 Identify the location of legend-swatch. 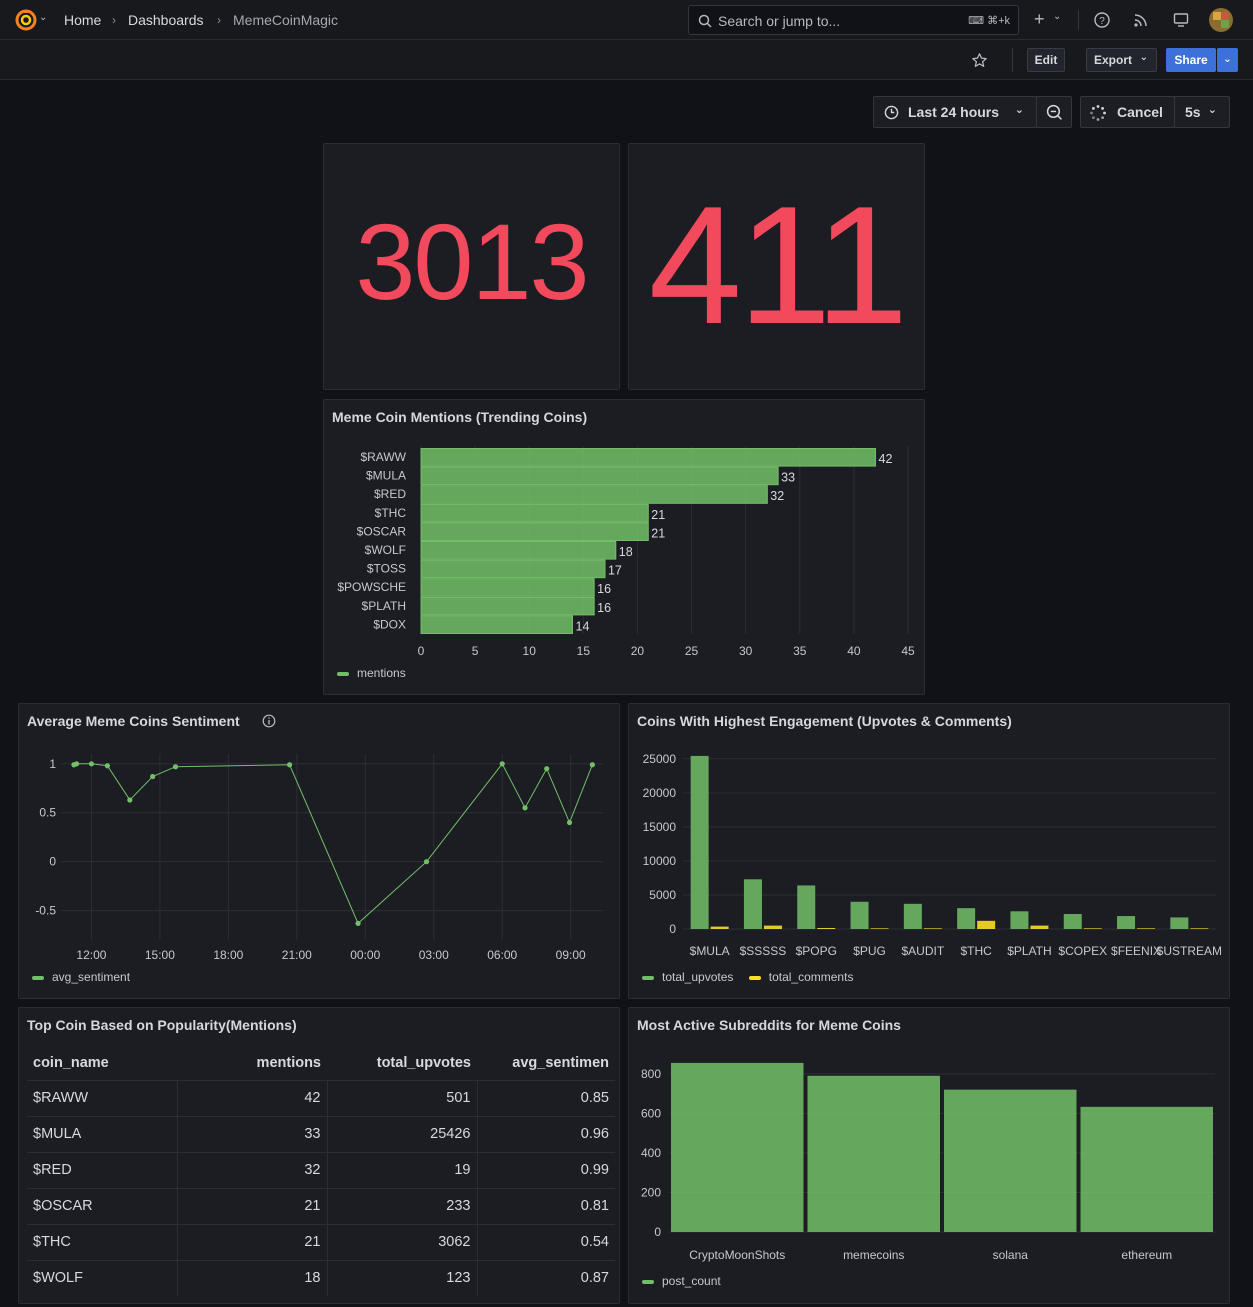
(38, 977).